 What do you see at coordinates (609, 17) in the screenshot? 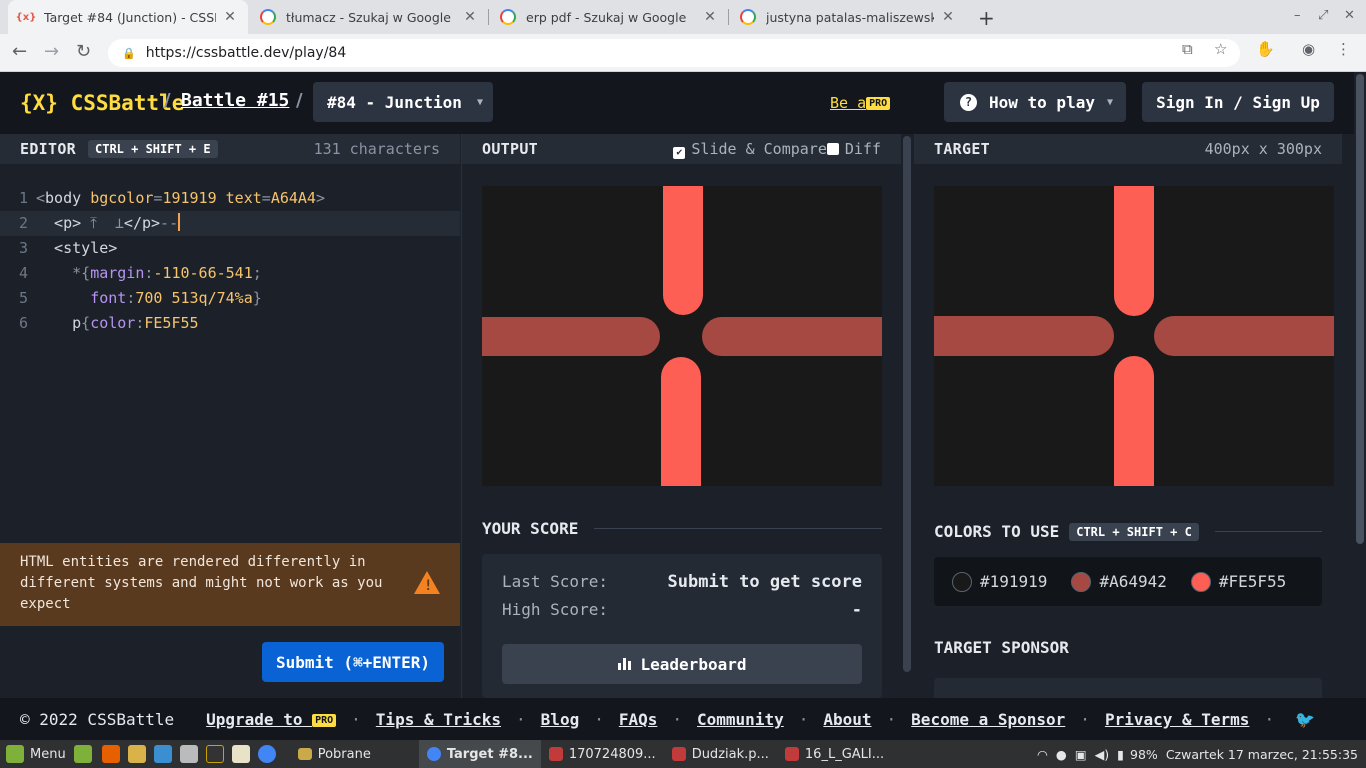
I see `browser-tab-erp: erp pdf - Szukaj w Google ✕` at bounding box center [609, 17].